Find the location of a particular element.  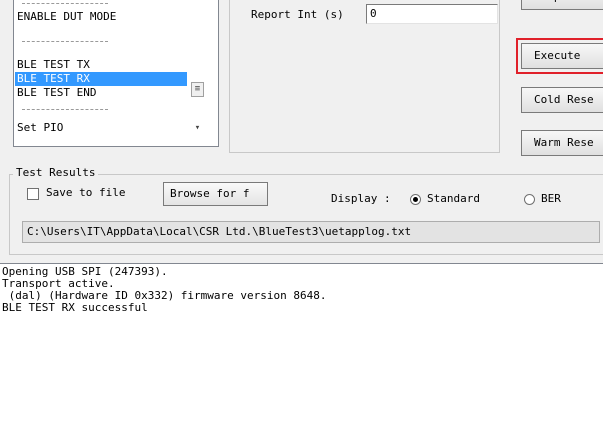

standard-radio is located at coordinates (415, 199).